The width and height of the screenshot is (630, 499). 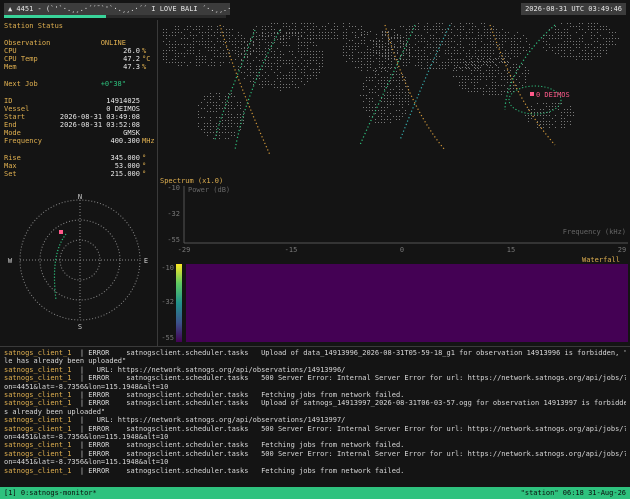 What do you see at coordinates (402, 250) in the screenshot?
I see `spectrum-x-tick: 0` at bounding box center [402, 250].